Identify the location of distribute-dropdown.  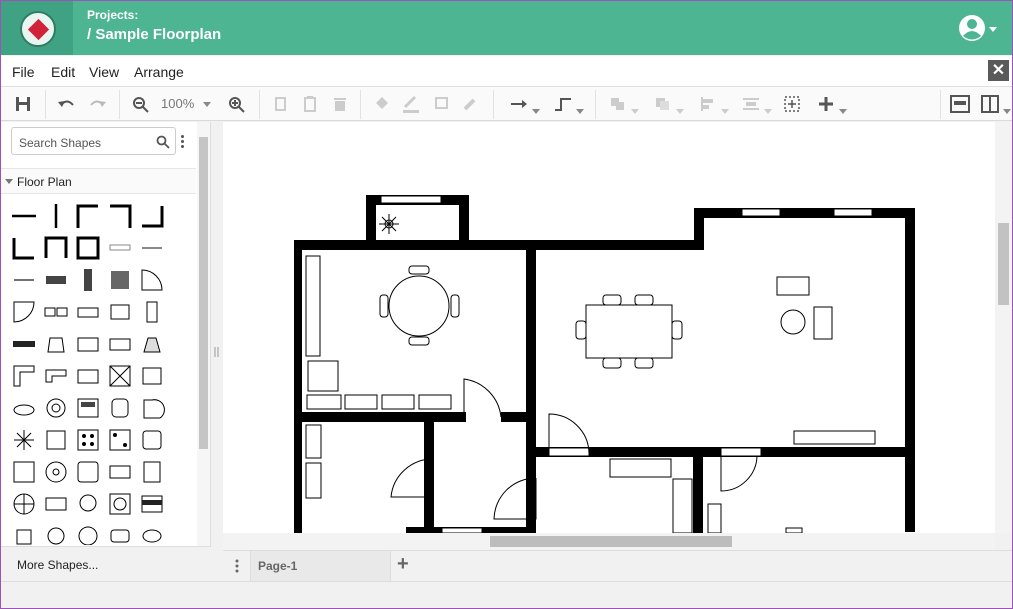
(756, 104).